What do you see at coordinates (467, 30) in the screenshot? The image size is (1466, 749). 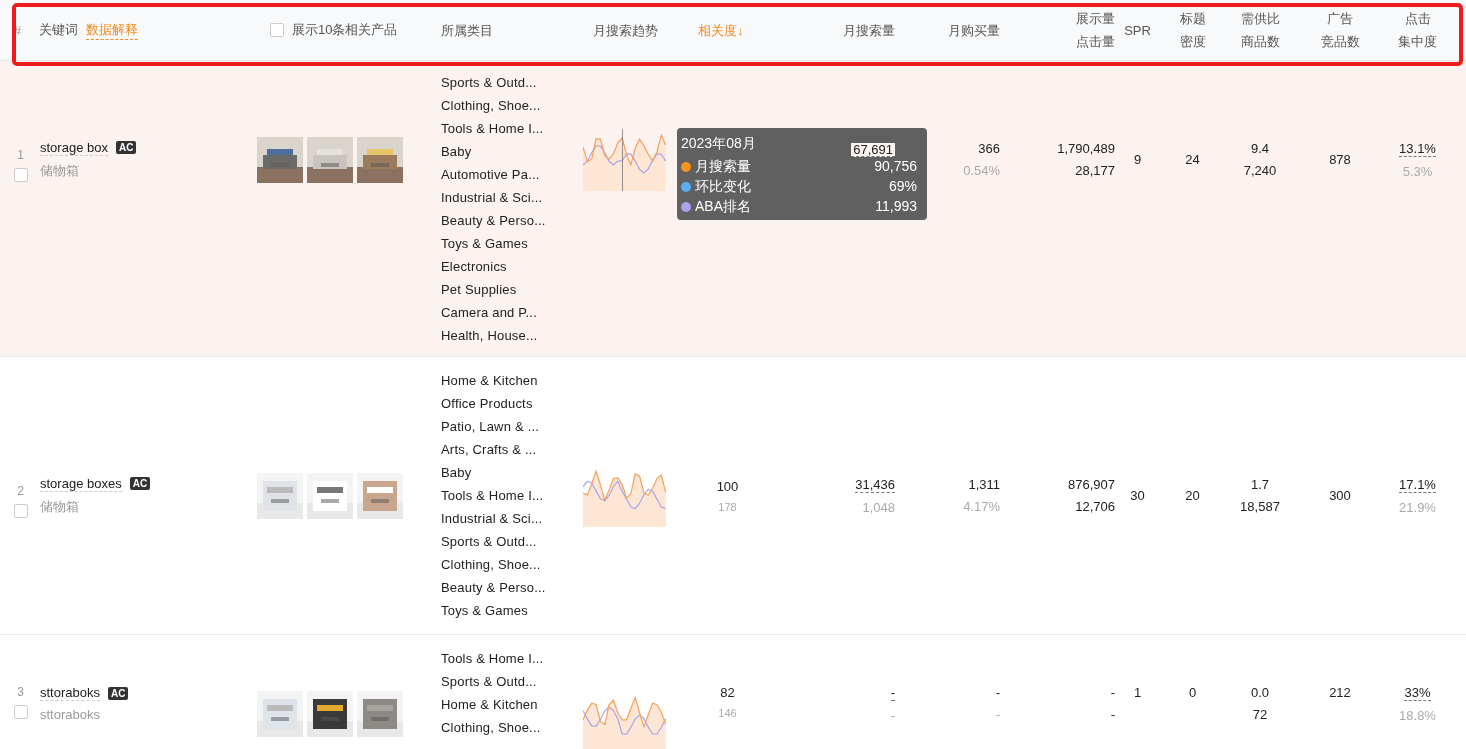 I see `column-header: 所属类目` at bounding box center [467, 30].